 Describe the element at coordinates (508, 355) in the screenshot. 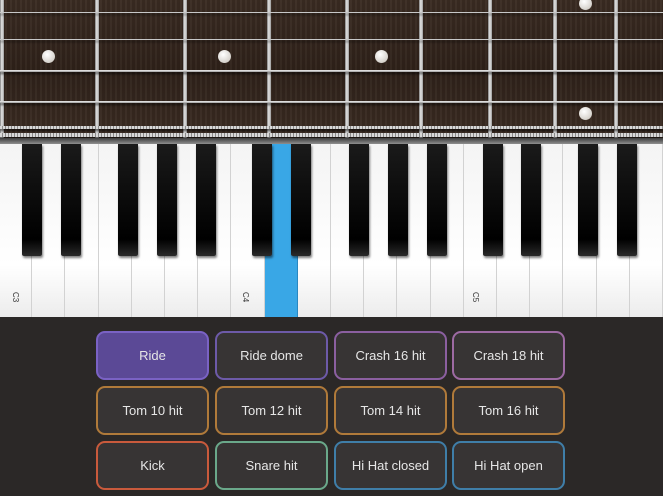

I see `pad-crash-18-hit: Crash 18 hit` at that location.